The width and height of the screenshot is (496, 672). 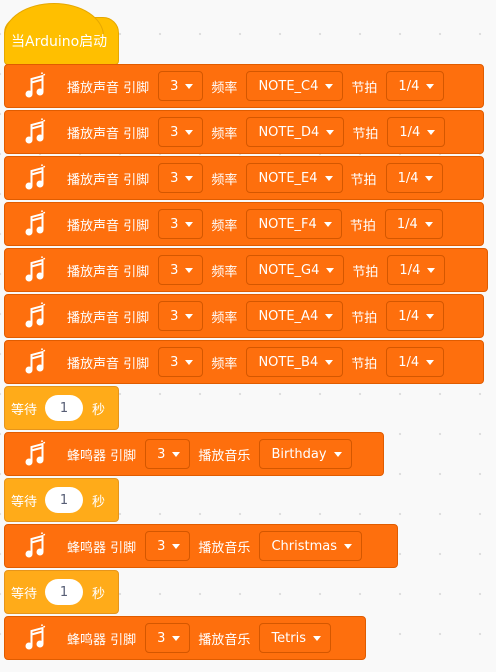 What do you see at coordinates (287, 224) in the screenshot?
I see `note-value: NOTE_F4` at bounding box center [287, 224].